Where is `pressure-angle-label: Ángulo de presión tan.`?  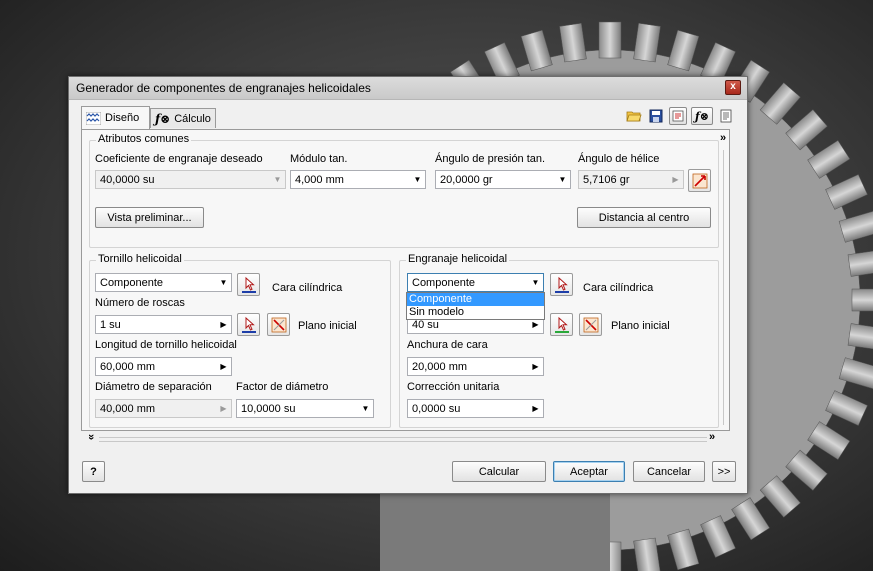
pressure-angle-label: Ángulo de presión tan. is located at coordinates (490, 159).